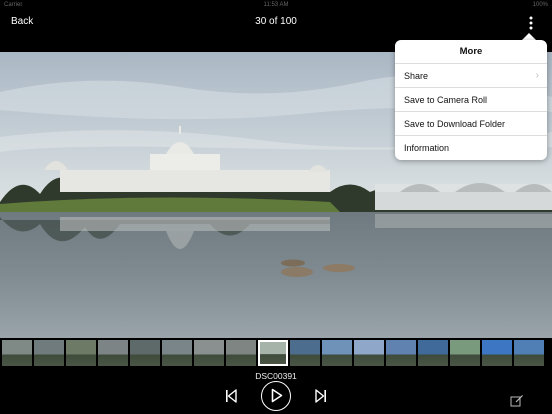  What do you see at coordinates (531, 23) in the screenshot?
I see `more-vertical-icon` at bounding box center [531, 23].